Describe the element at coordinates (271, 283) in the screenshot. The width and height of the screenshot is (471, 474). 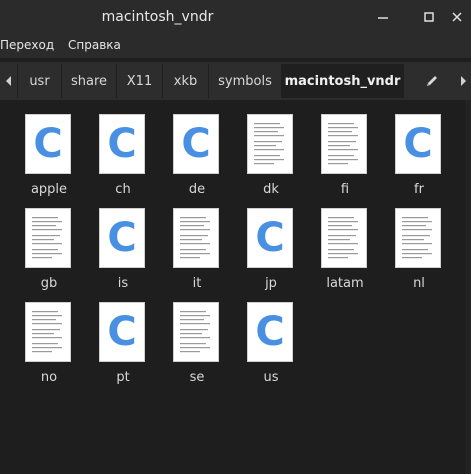
I see `file-name: jp` at that location.